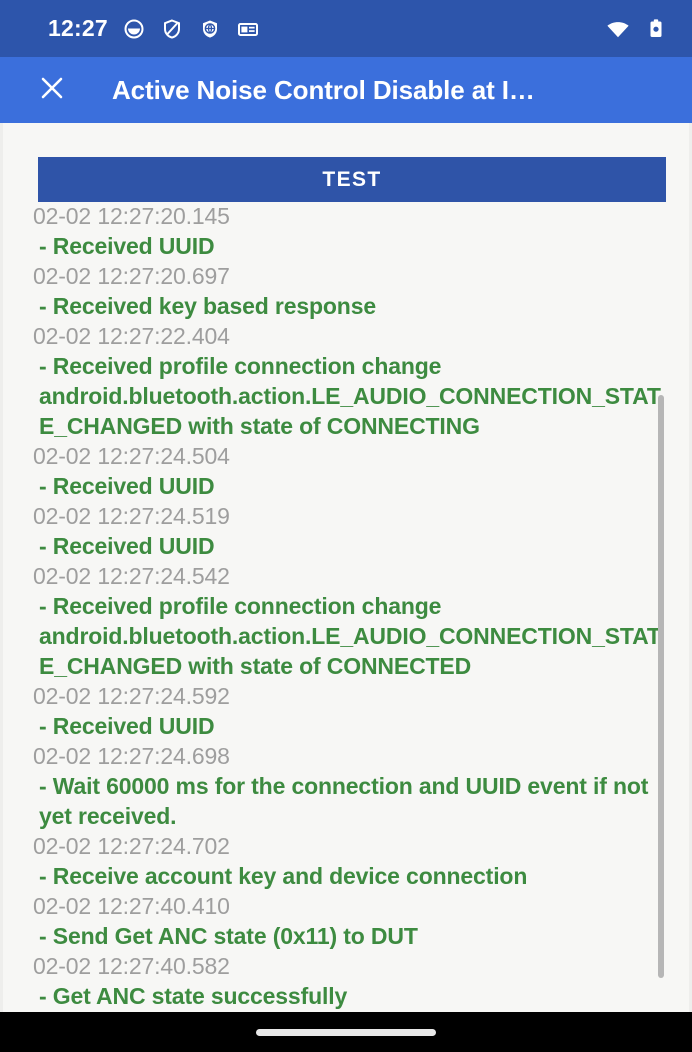 The height and width of the screenshot is (1052, 692). What do you see at coordinates (207, 306) in the screenshot?
I see `log-message: - Received key based response` at bounding box center [207, 306].